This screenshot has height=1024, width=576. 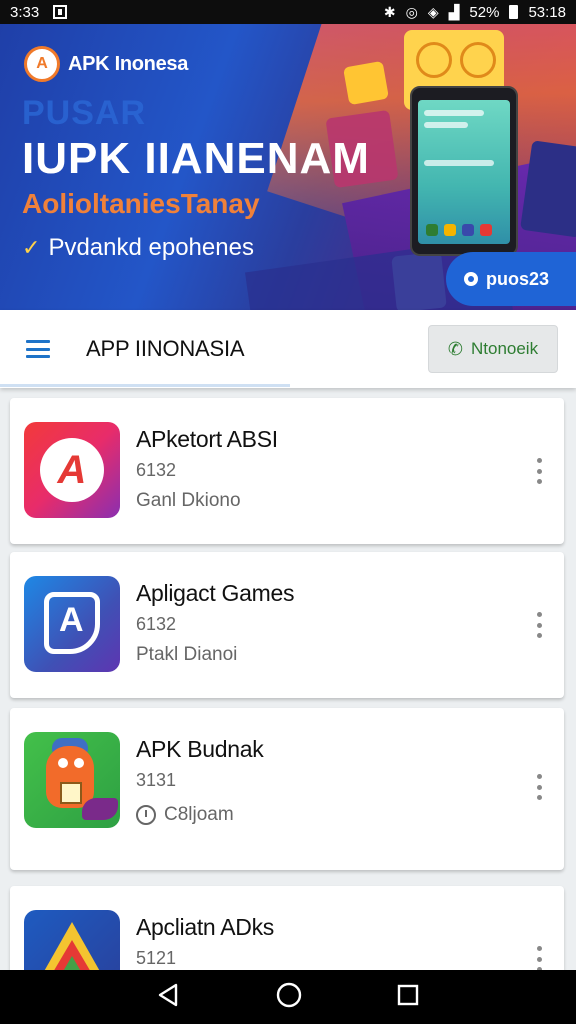 What do you see at coordinates (169, 997) in the screenshot?
I see `back-icon` at bounding box center [169, 997].